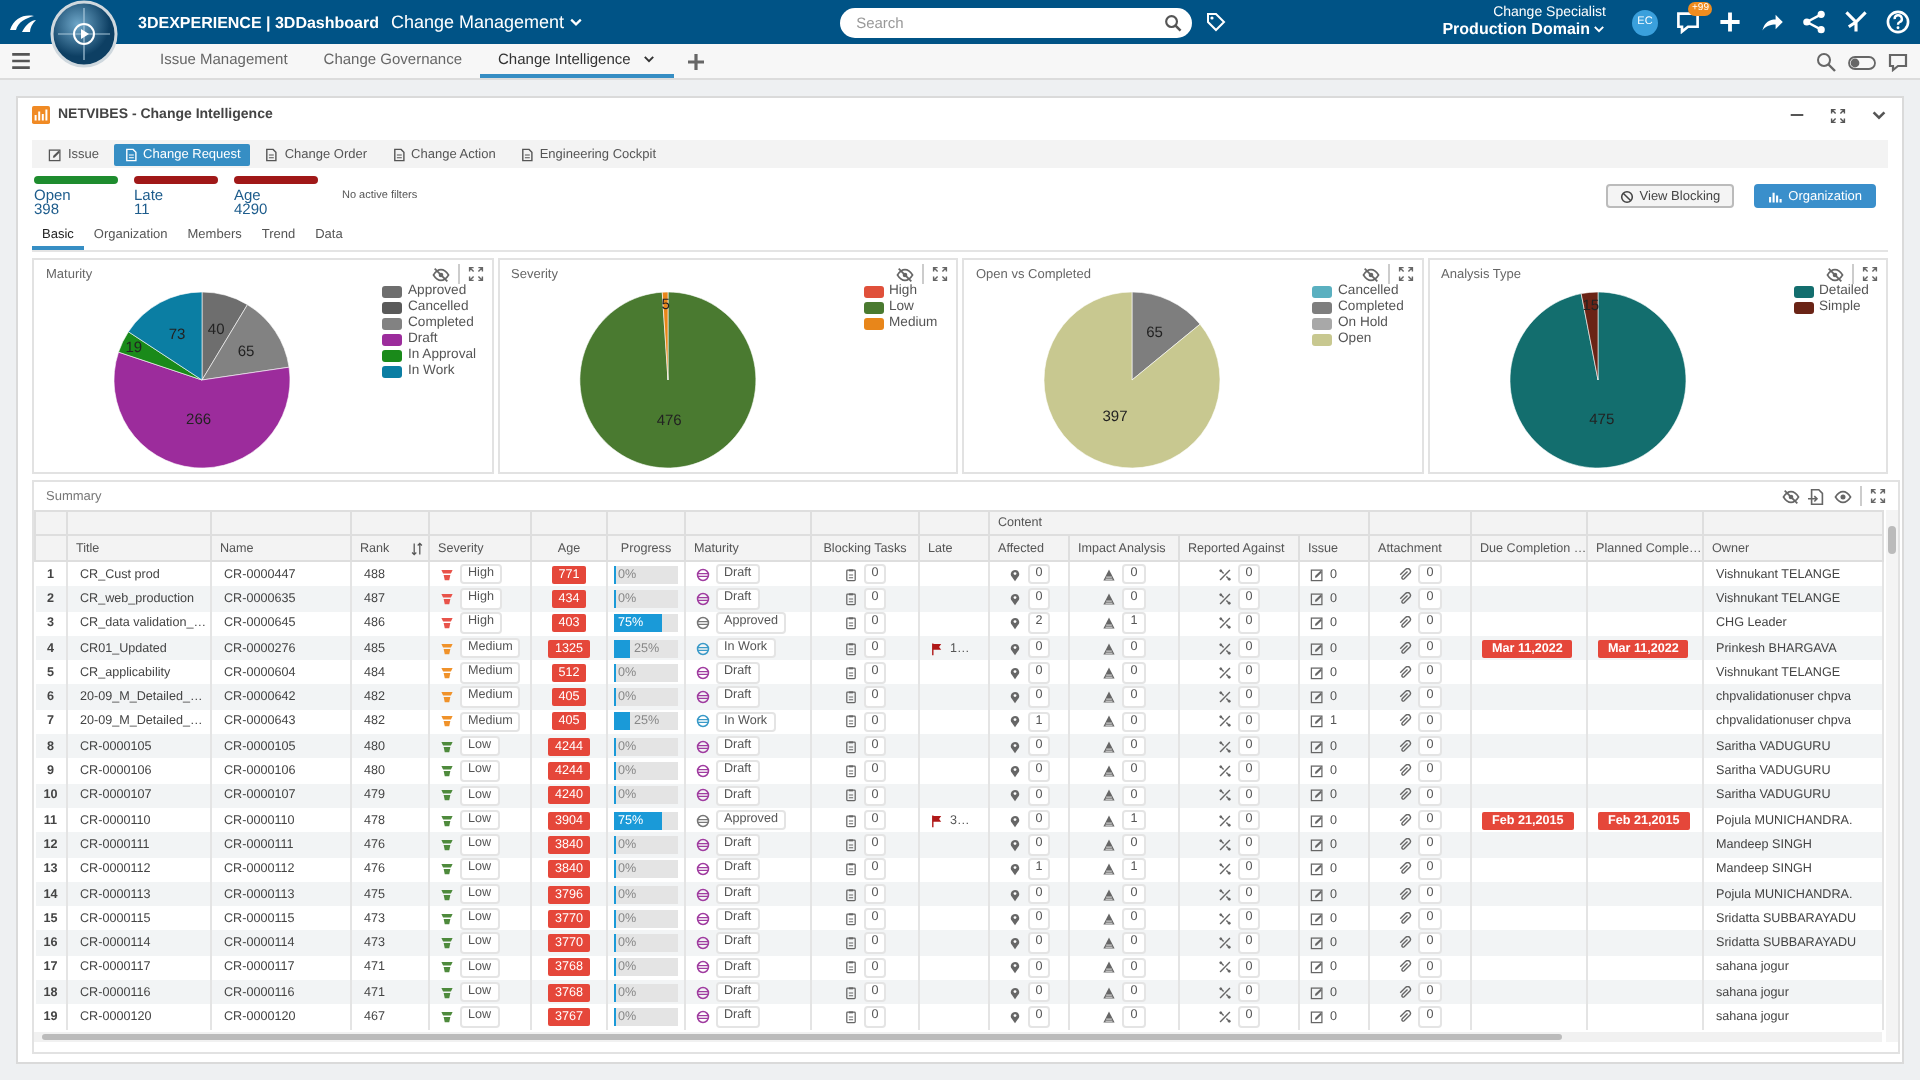 Image resolution: width=1920 pixels, height=1080 pixels. Describe the element at coordinates (1791, 496) in the screenshot. I see `hide-columns-icon` at that location.